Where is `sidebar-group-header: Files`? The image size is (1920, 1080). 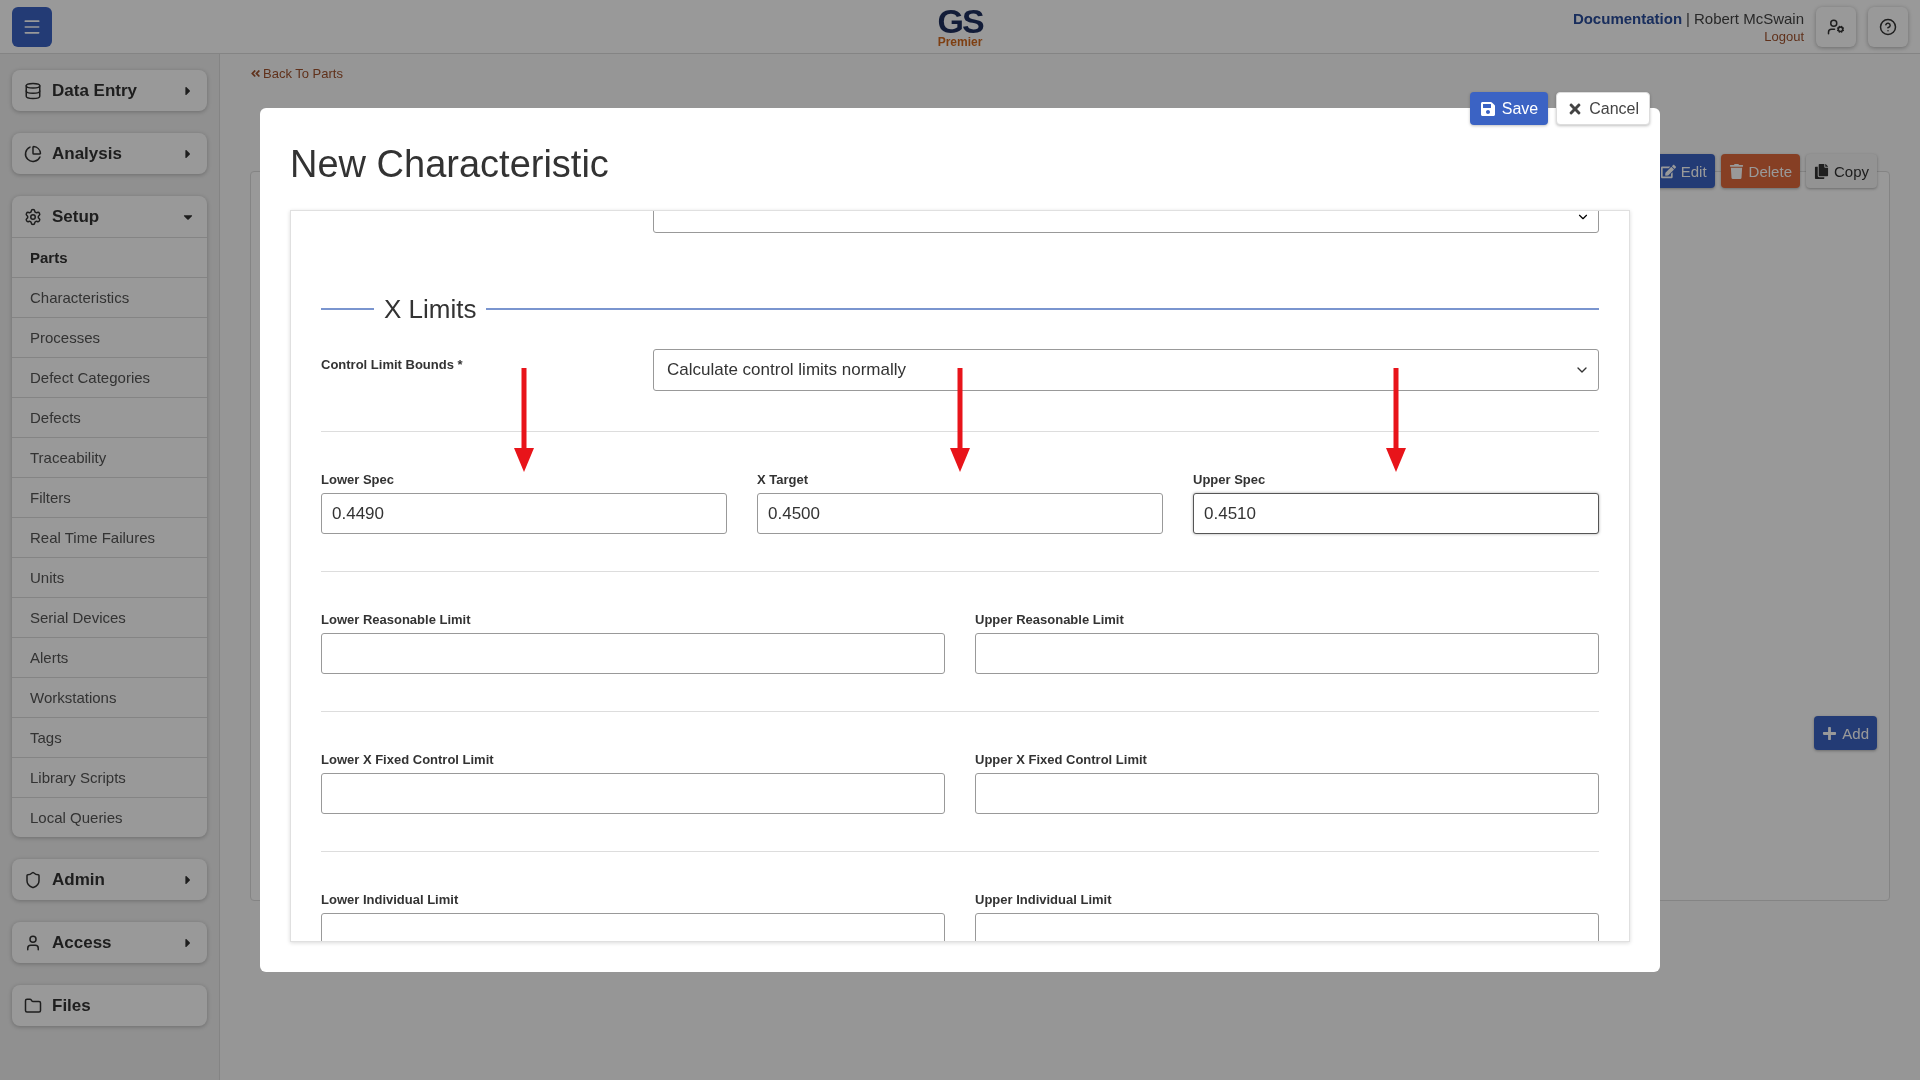 sidebar-group-header: Files is located at coordinates (109, 1005).